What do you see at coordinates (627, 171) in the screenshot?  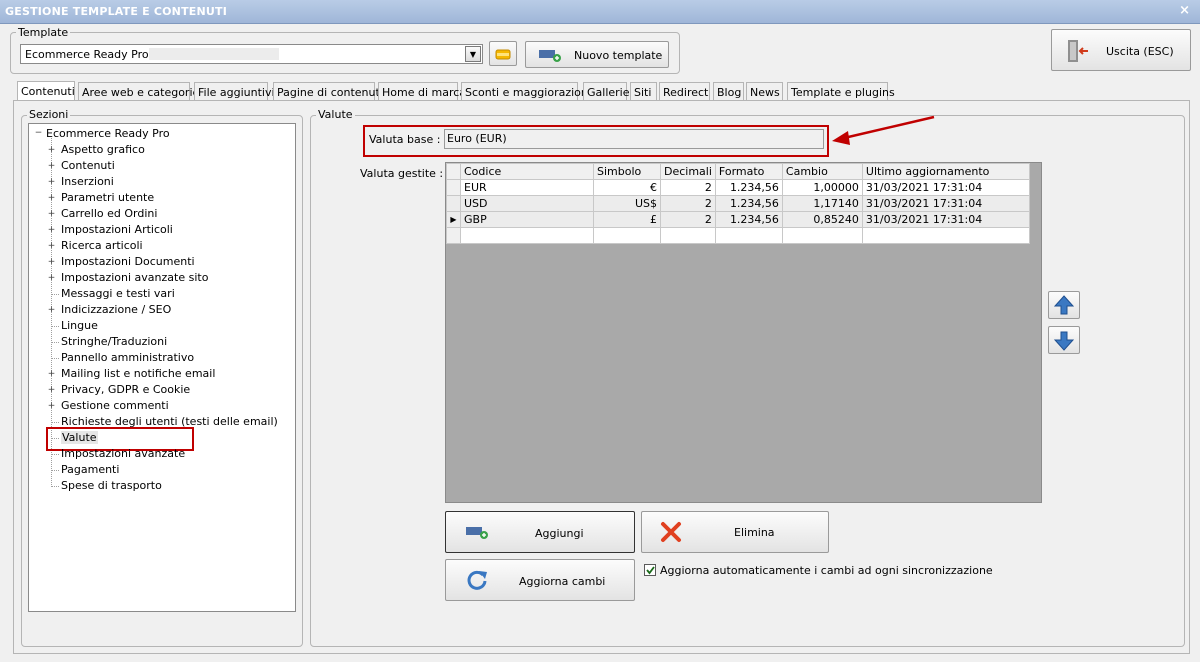 I see `col-simbolo: Simbolo` at bounding box center [627, 171].